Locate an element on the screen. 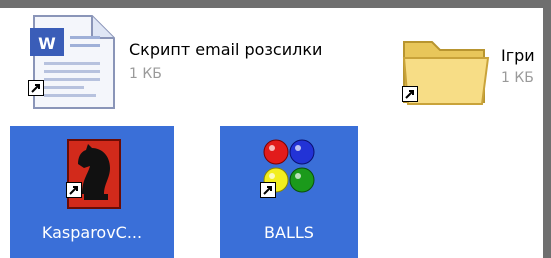 Image resolution: width=551 pixels, height=258 pixels. app-item-balls: BALLS is located at coordinates (289, 192).